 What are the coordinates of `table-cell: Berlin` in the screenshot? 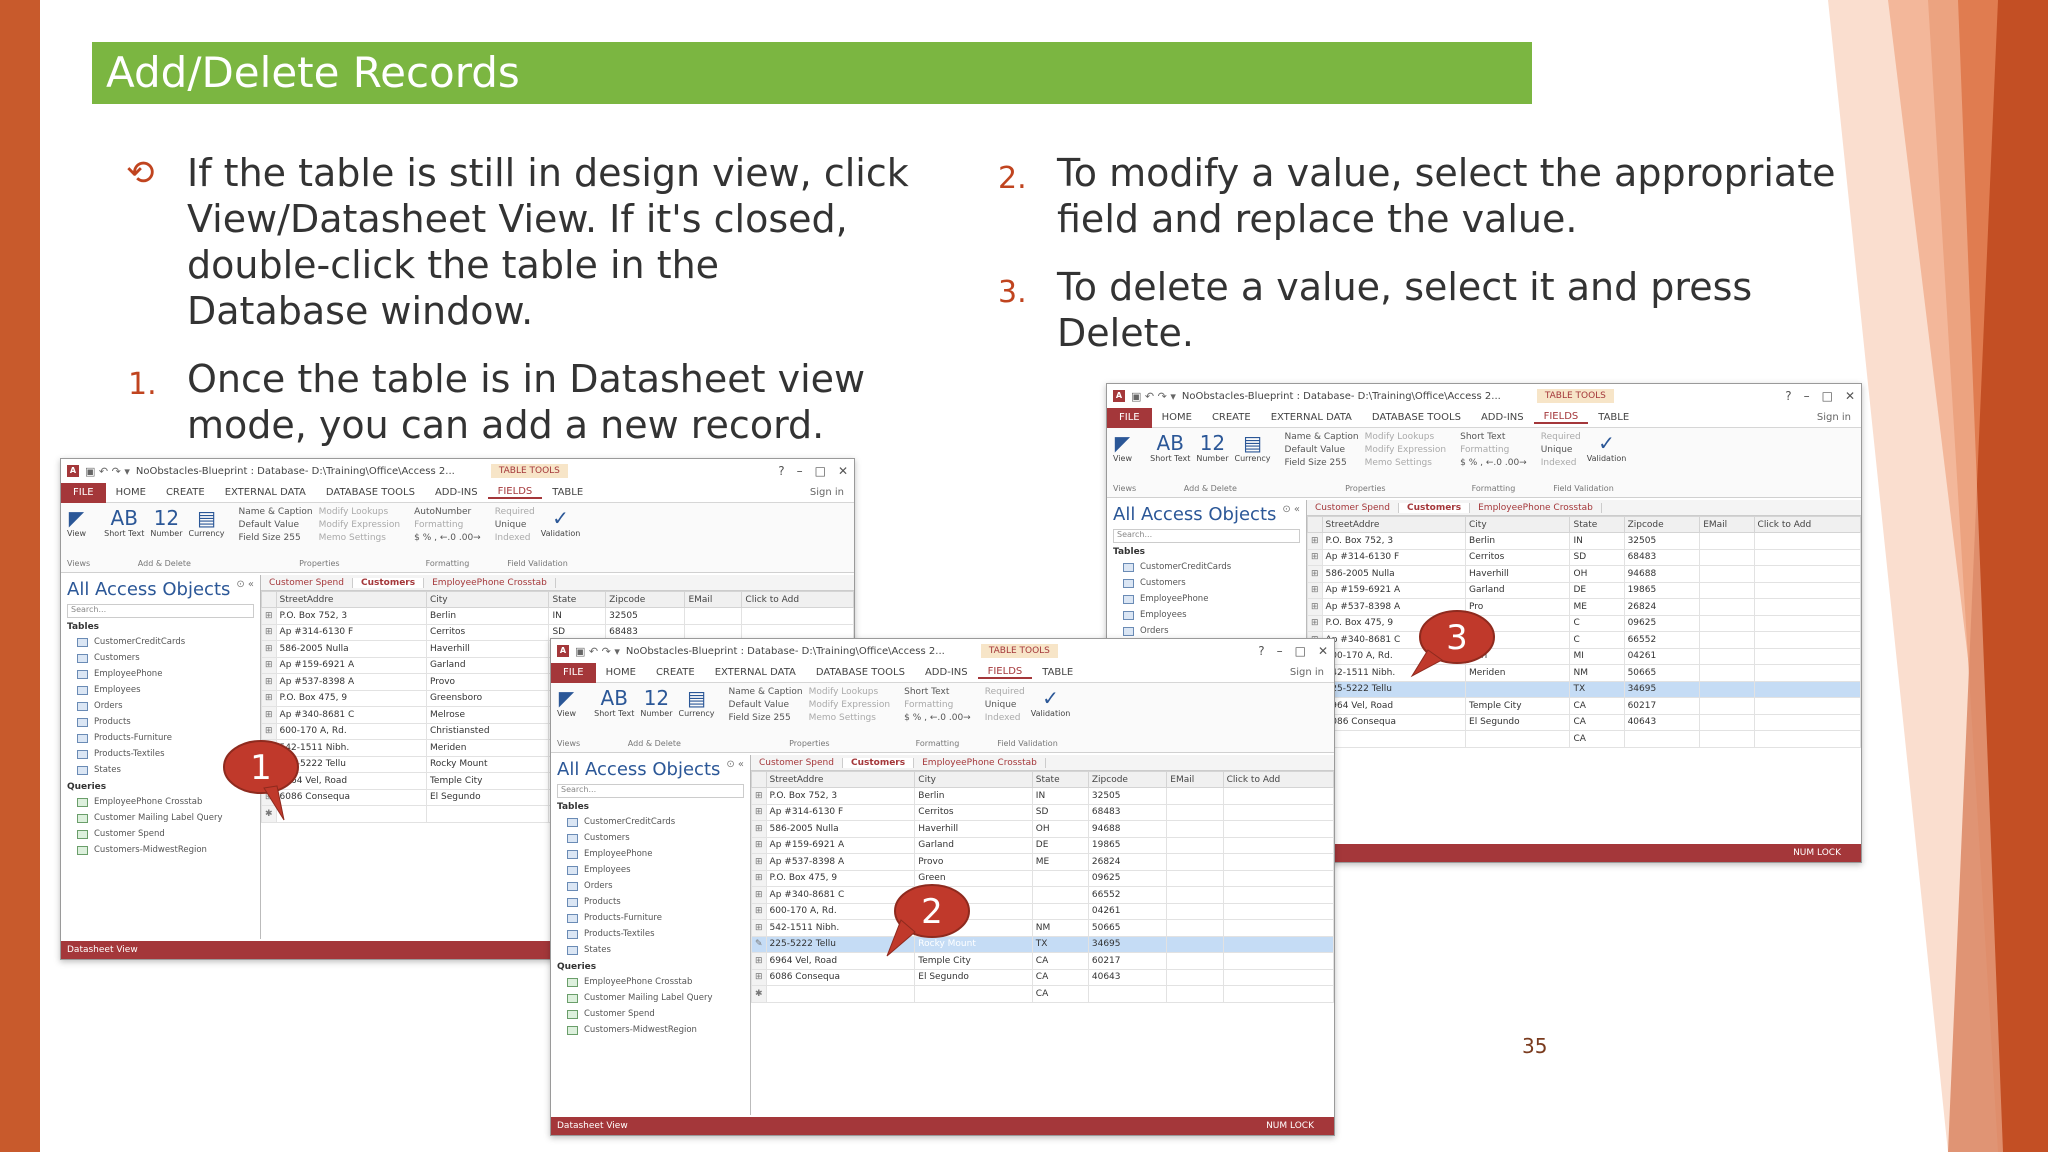 It's located at (487, 616).